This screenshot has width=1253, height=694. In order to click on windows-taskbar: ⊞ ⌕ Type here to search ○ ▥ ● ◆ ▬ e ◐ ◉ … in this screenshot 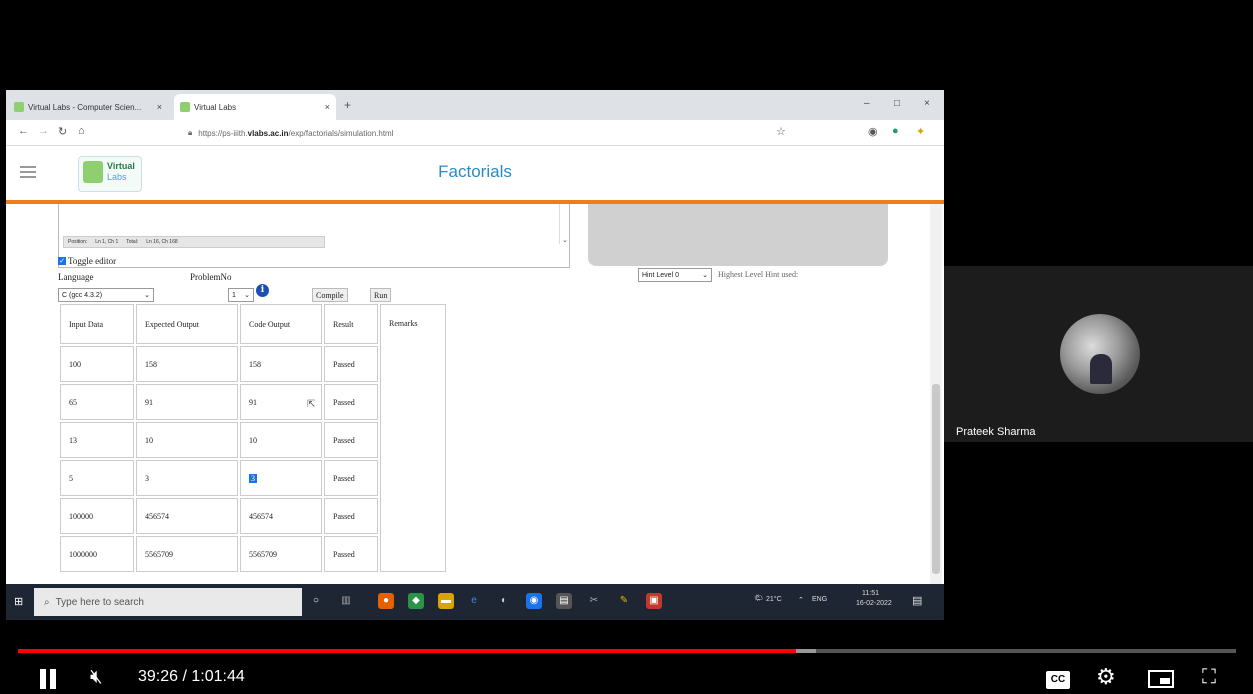, I will do `click(475, 602)`.